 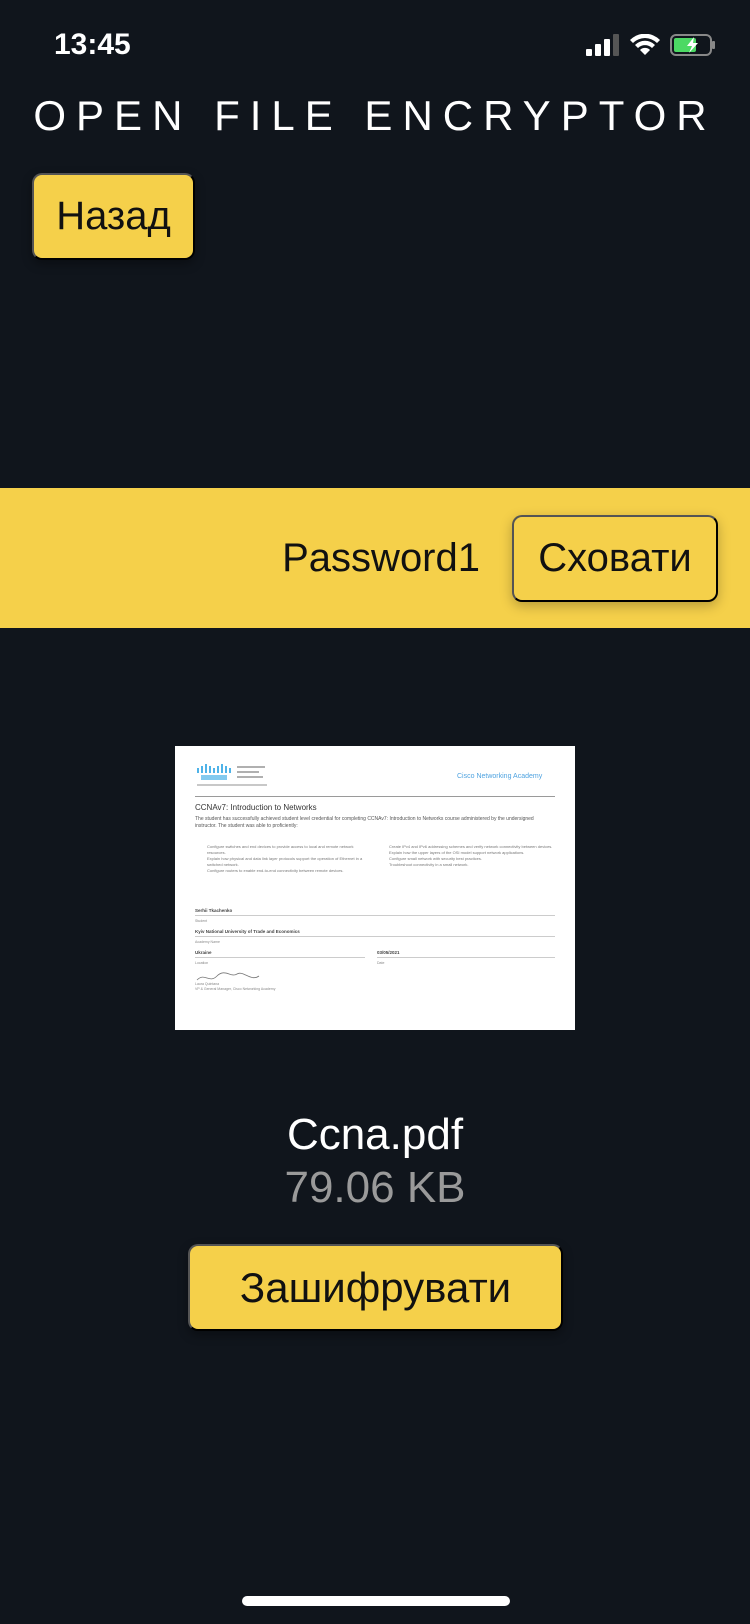 I want to click on preview-student-caption: Student, so click(x=201, y=921).